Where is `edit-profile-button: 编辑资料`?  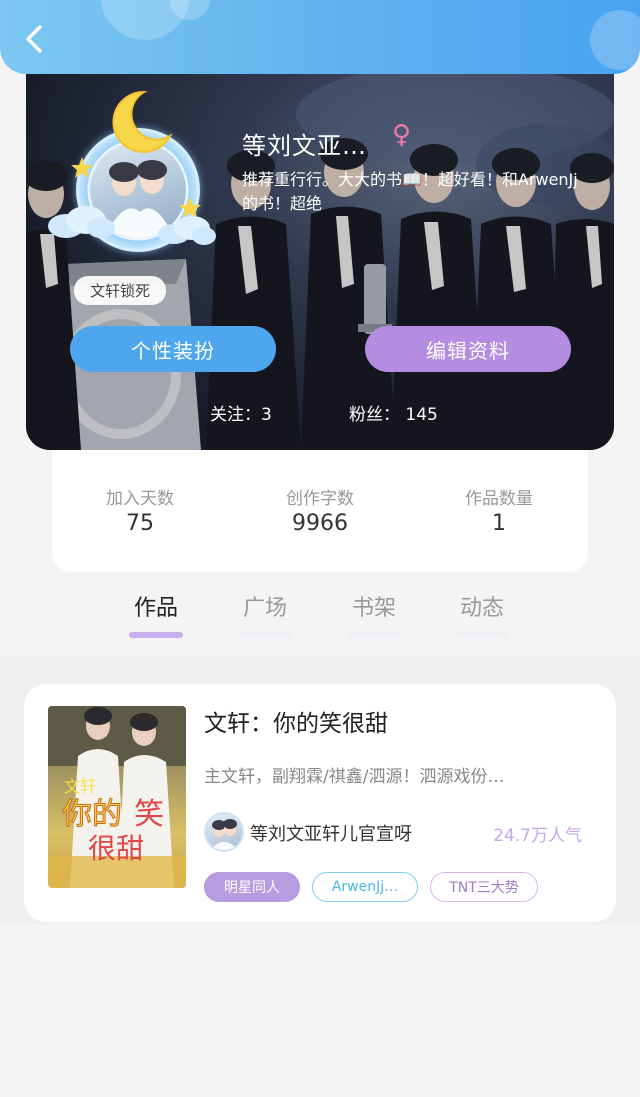
edit-profile-button: 编辑资料 is located at coordinates (468, 349).